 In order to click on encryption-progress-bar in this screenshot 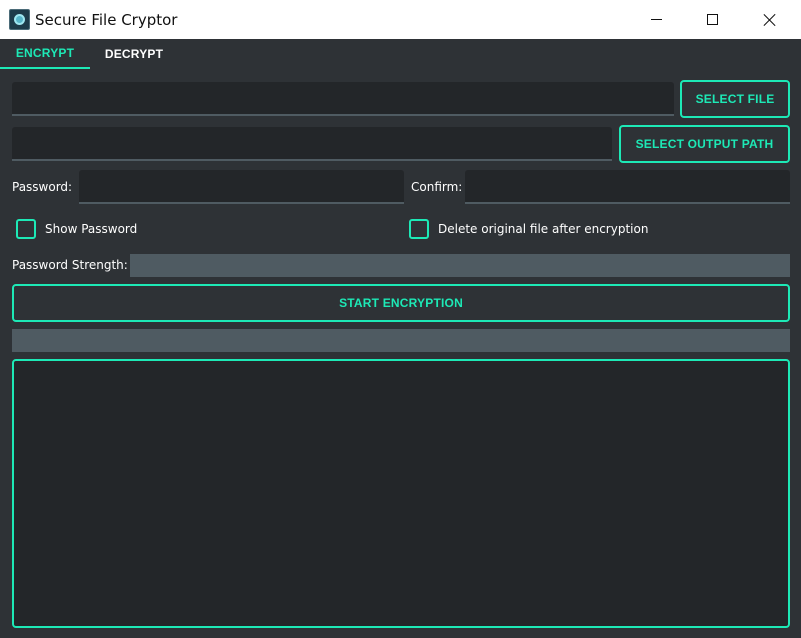, I will do `click(401, 340)`.